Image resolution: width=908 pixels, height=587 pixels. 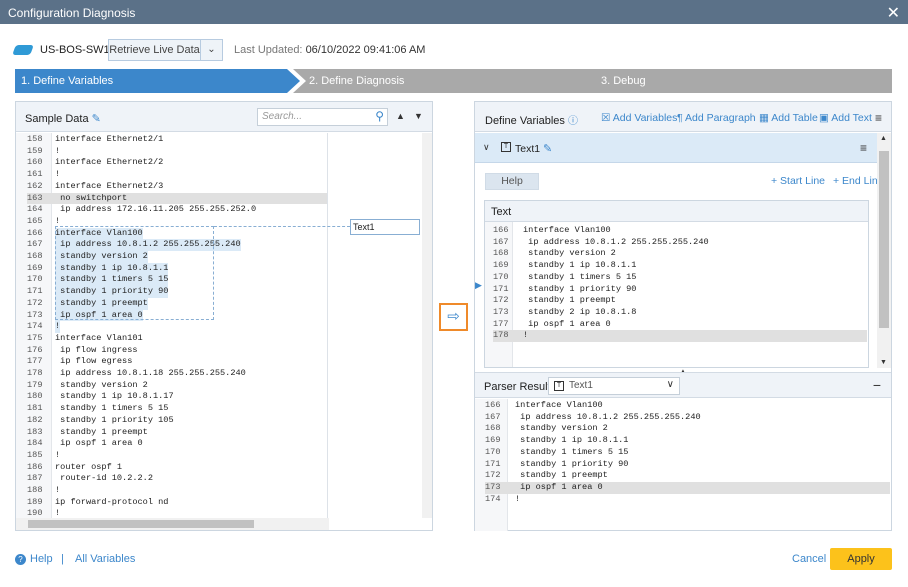 What do you see at coordinates (177, 479) in the screenshot?
I see `code-line: 187 router-id 10.2.2.2` at bounding box center [177, 479].